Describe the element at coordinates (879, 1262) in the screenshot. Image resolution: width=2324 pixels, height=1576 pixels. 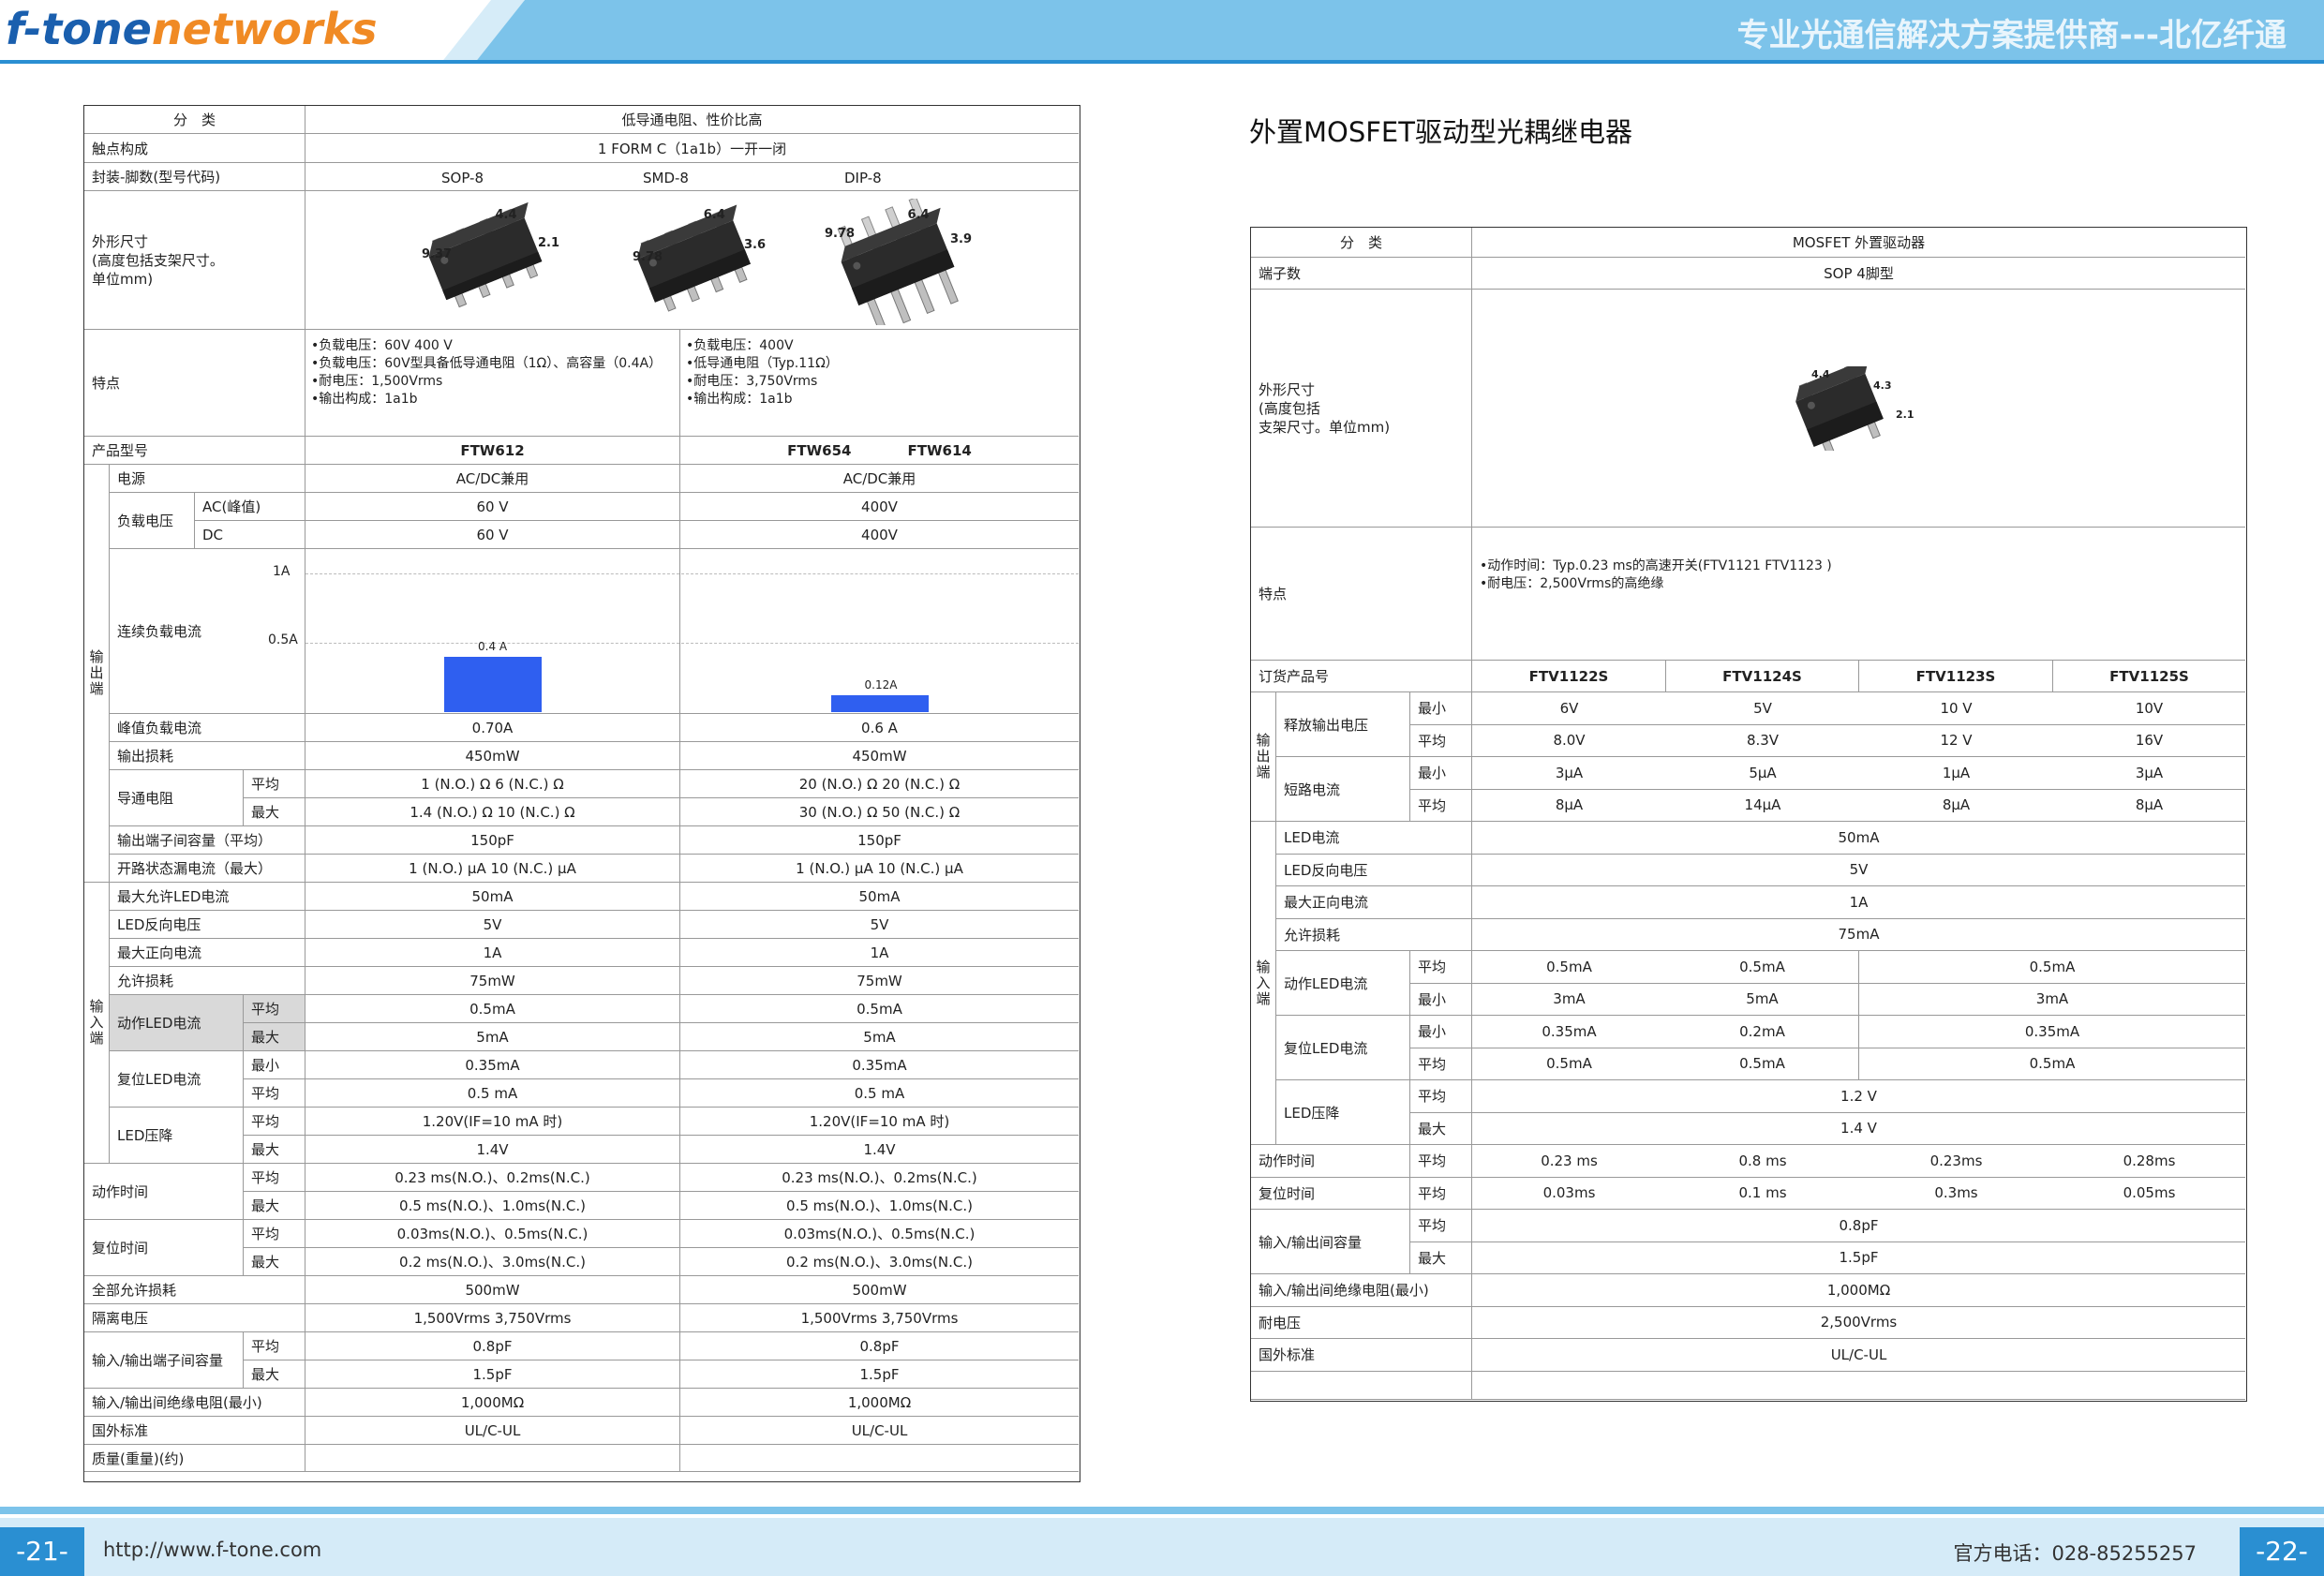
I see `row-value: 0.2 ms(N.O.)、3.0ms(N.C.)` at that location.